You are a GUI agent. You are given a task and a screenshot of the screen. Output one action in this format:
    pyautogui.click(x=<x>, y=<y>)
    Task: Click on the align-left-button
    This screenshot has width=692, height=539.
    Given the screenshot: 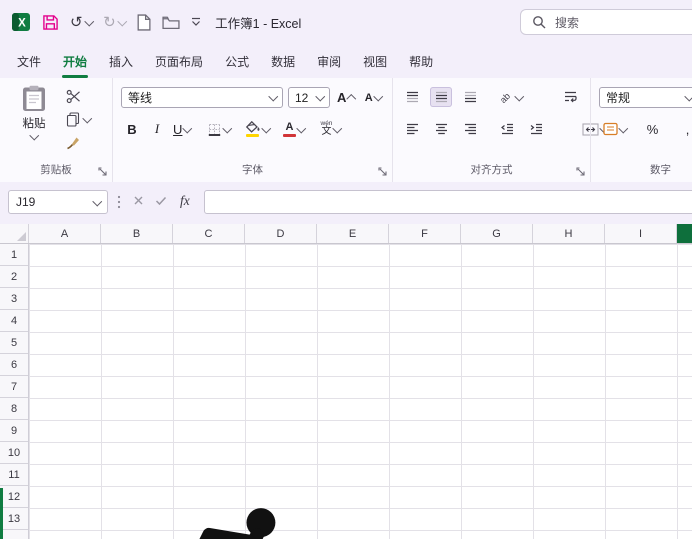 What is the action you would take?
    pyautogui.click(x=412, y=129)
    